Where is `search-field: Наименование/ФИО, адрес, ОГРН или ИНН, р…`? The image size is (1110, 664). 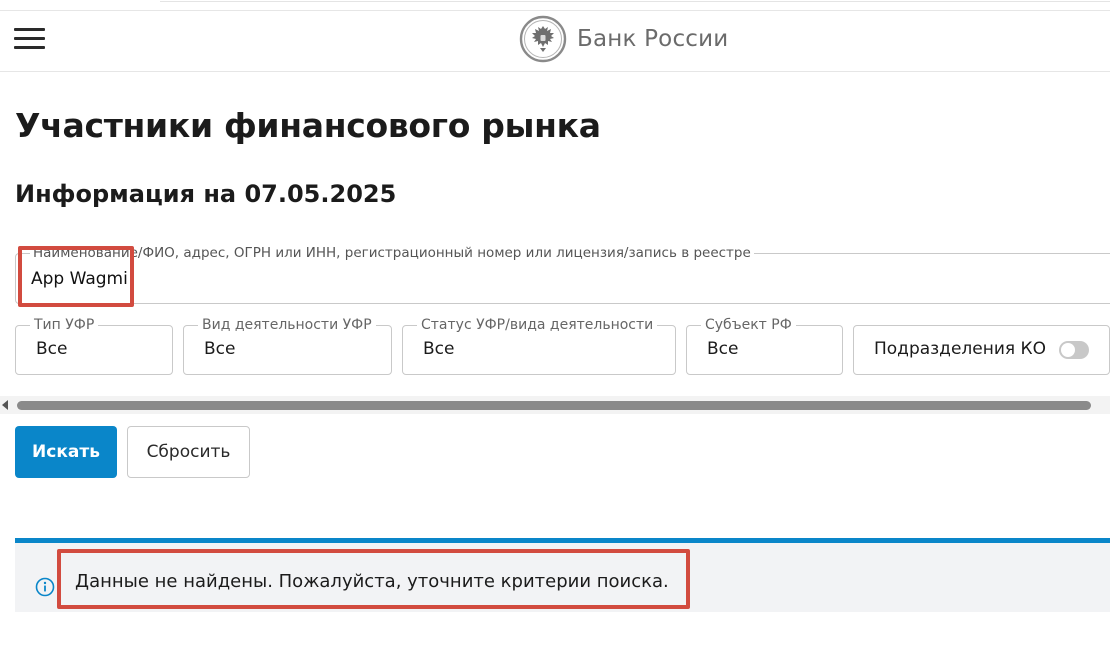 search-field: Наименование/ФИО, адрес, ОГРН или ИНН, р… is located at coordinates (562, 274).